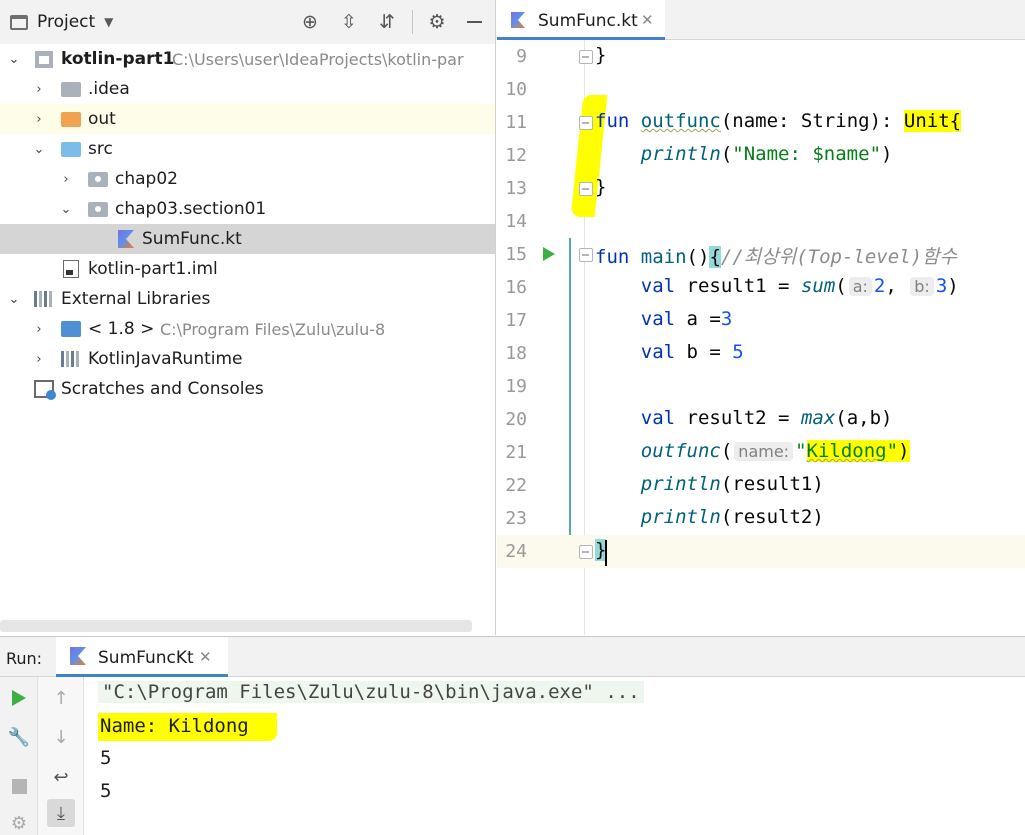 This screenshot has height=835, width=1025. I want to click on tab-label: SumFuncKt, so click(146, 658).